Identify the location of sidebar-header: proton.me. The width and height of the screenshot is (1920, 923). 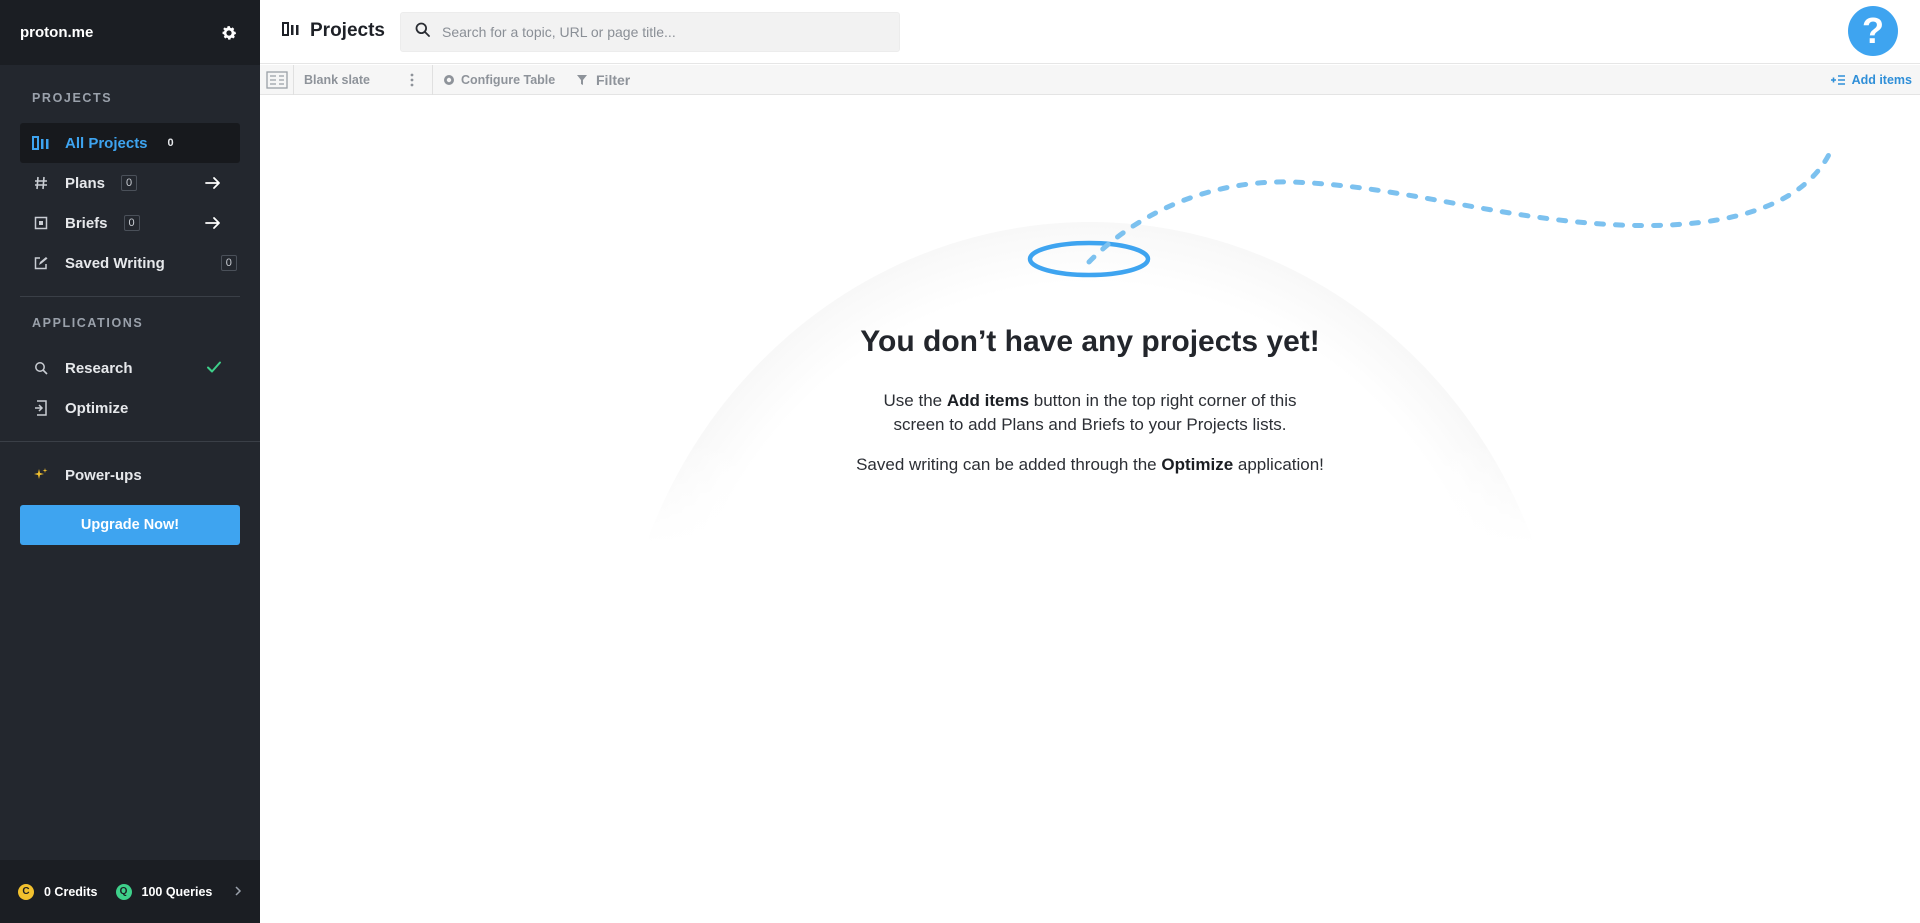
(130, 32).